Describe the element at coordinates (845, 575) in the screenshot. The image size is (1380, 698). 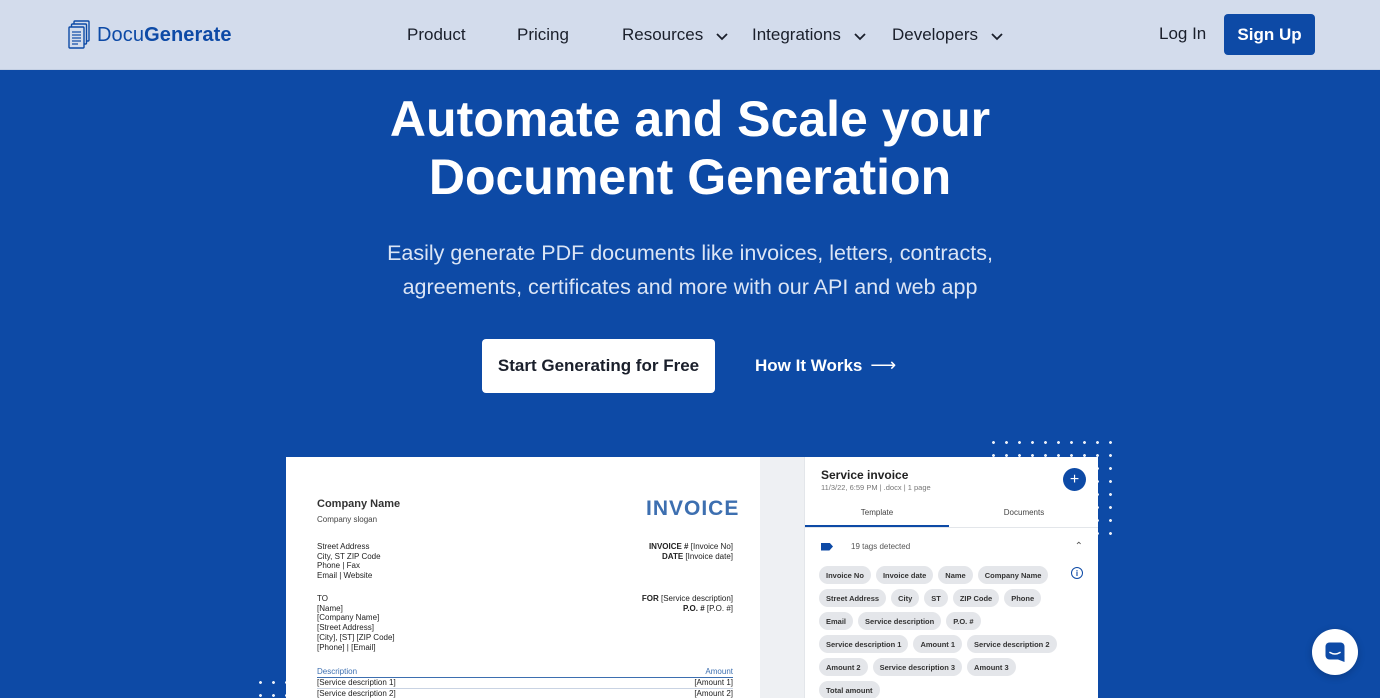
I see `tag-chip: Invoice No` at that location.